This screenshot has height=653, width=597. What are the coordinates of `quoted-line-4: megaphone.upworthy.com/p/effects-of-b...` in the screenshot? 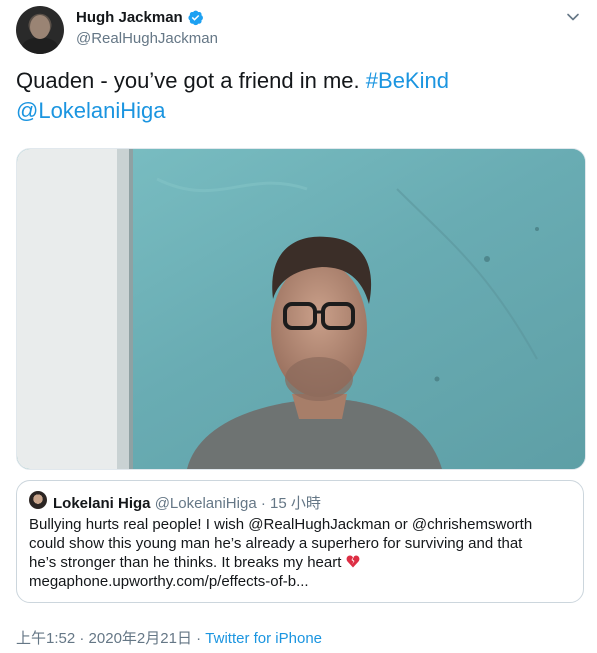 It's located at (301, 581).